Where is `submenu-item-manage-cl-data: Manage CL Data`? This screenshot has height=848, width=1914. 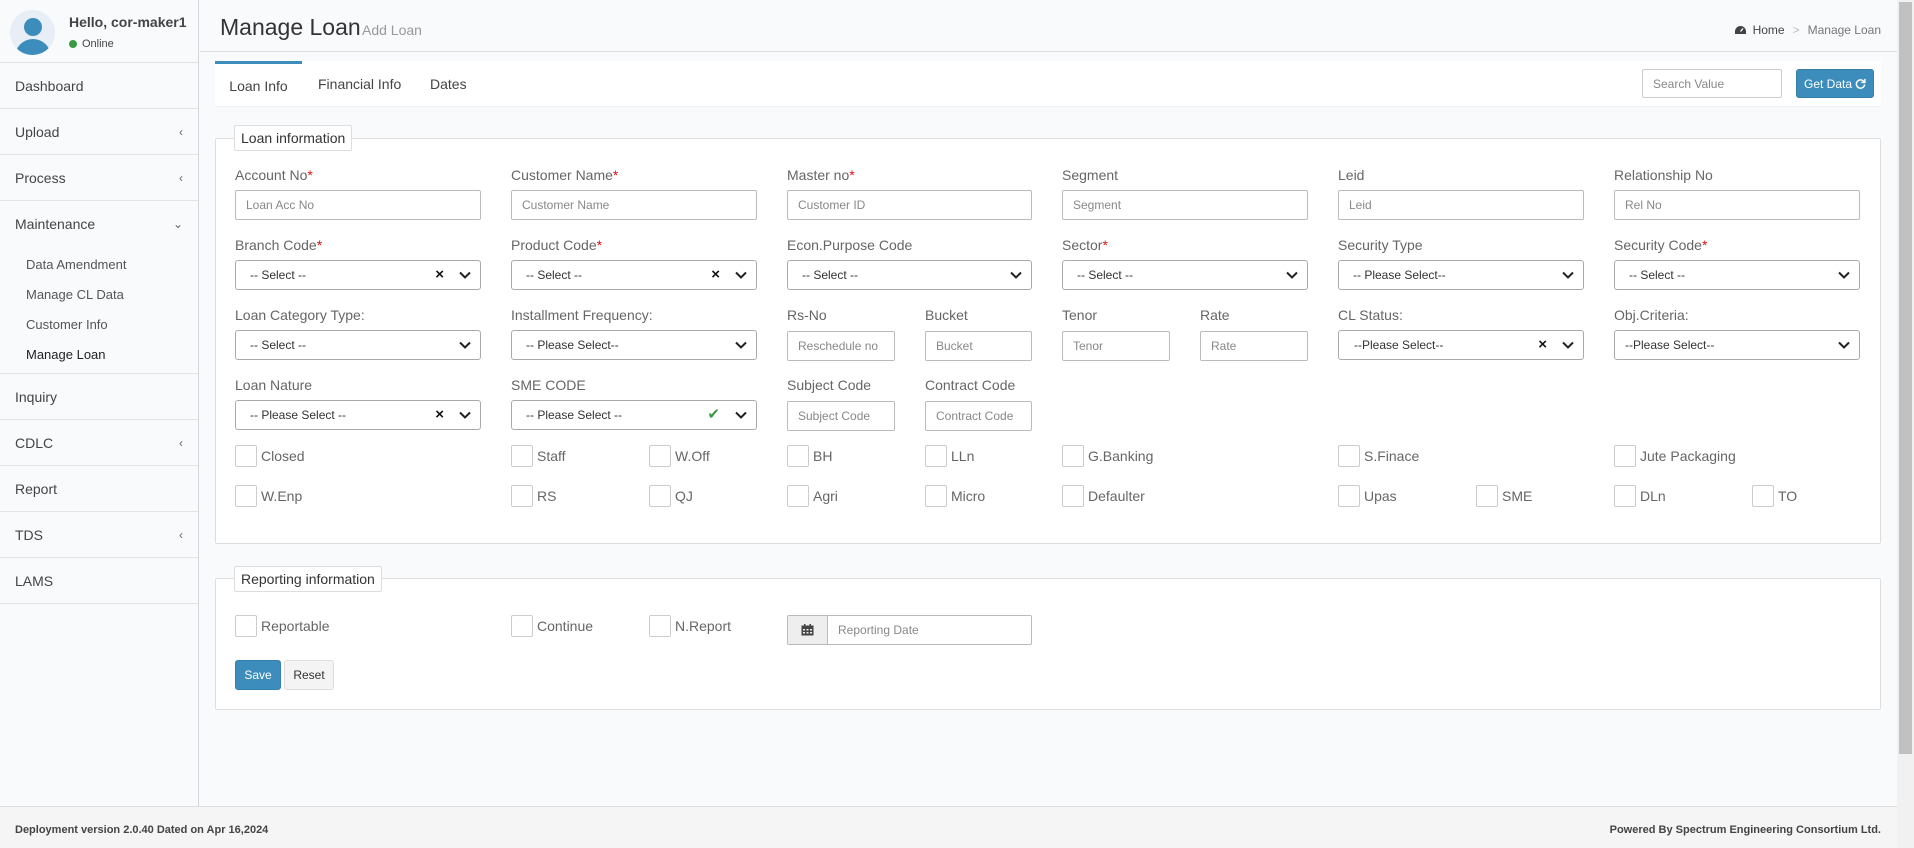
submenu-item-manage-cl-data: Manage CL Data is located at coordinates (99, 294).